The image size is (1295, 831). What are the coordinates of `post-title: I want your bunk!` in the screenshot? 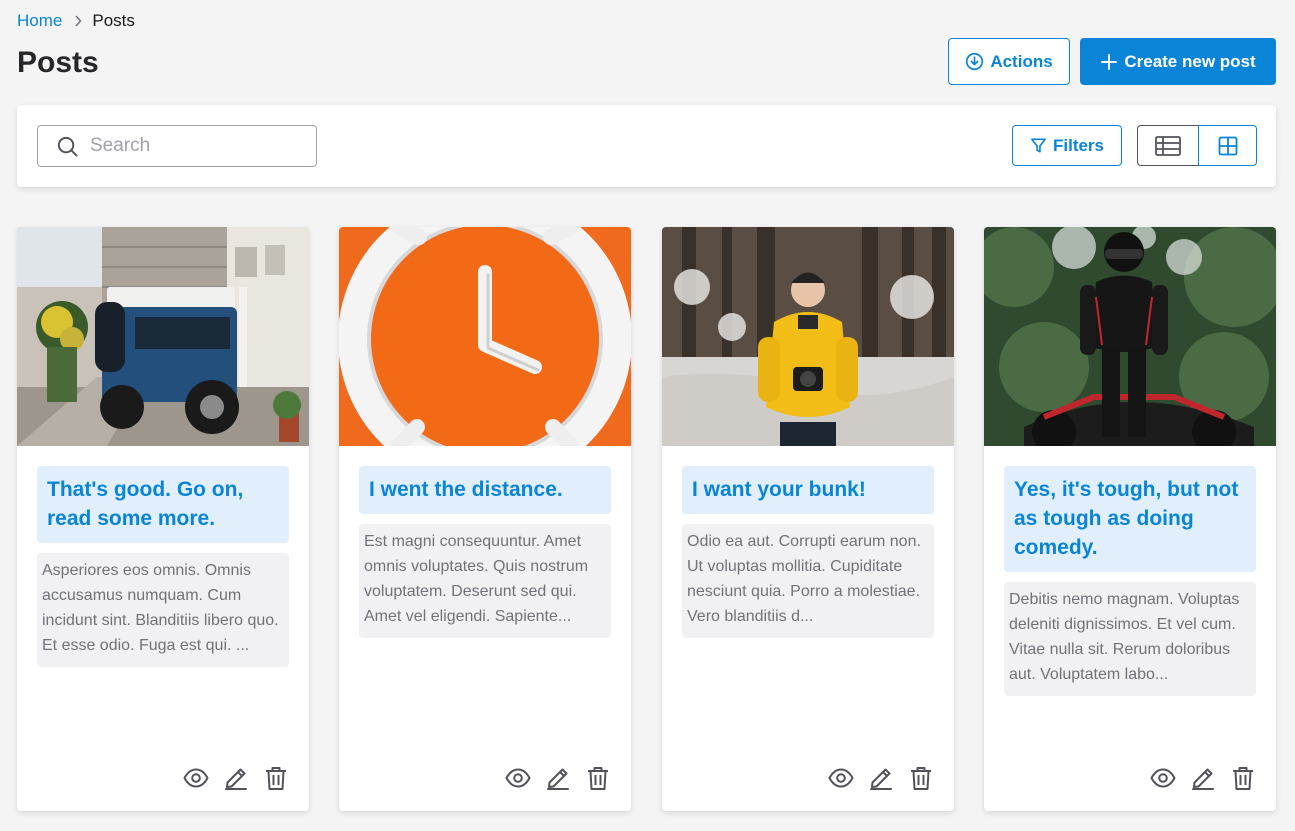 It's located at (808, 490).